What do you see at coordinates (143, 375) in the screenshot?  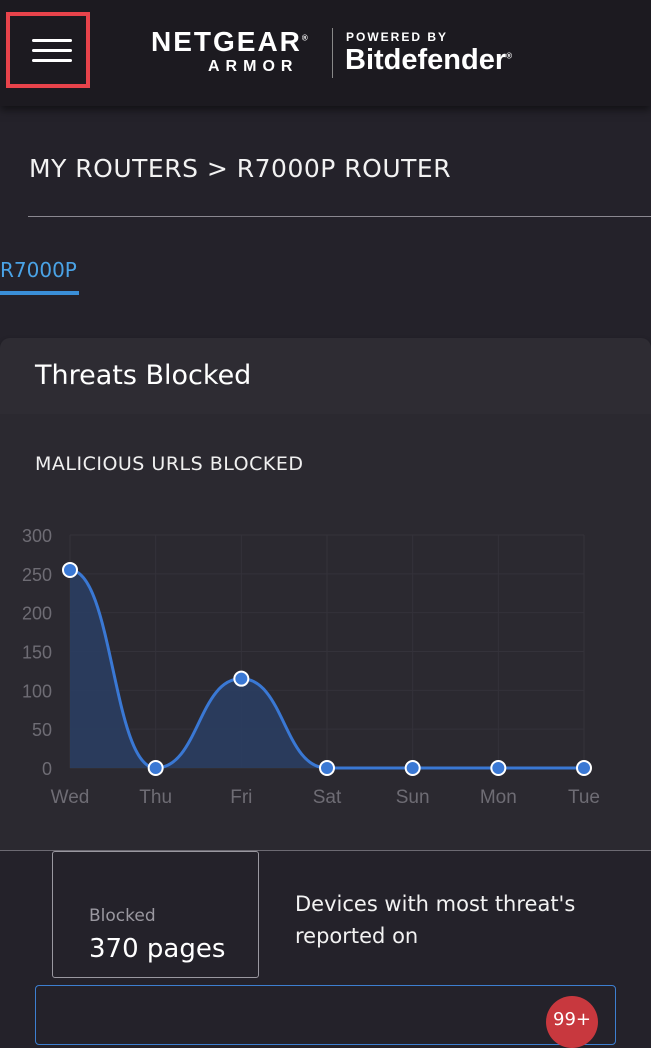 I see `card-title: Threats Blocked` at bounding box center [143, 375].